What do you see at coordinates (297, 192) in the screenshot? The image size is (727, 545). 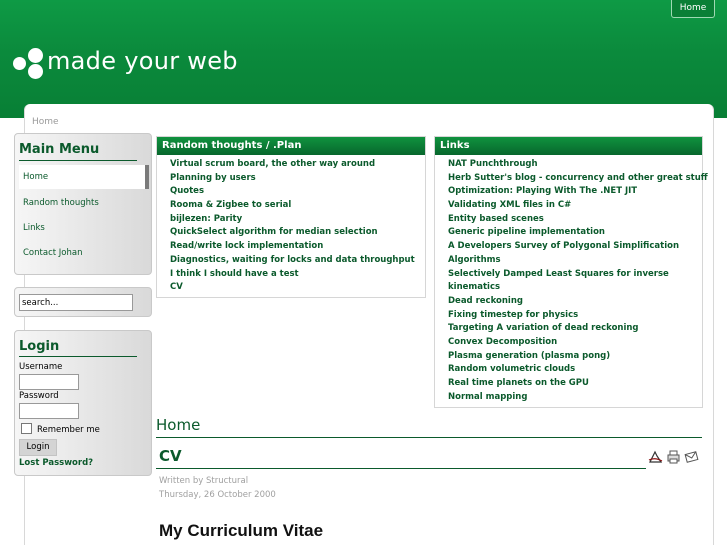 I see `list-item: Quotes` at bounding box center [297, 192].